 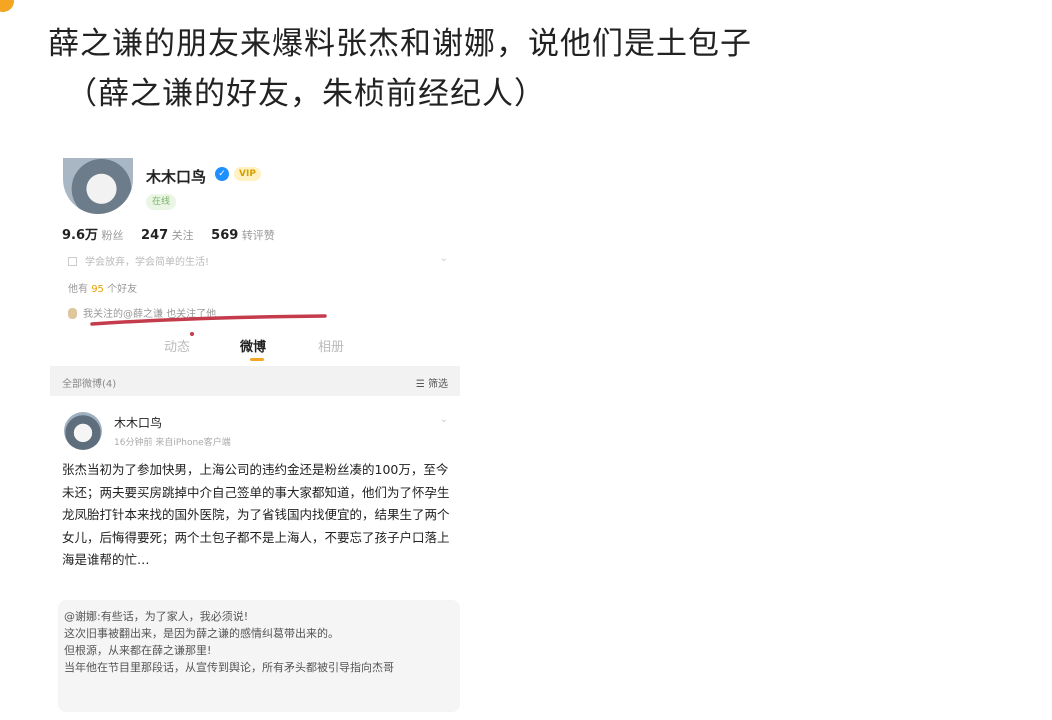 I want to click on vip-badge: VIP, so click(x=247, y=174).